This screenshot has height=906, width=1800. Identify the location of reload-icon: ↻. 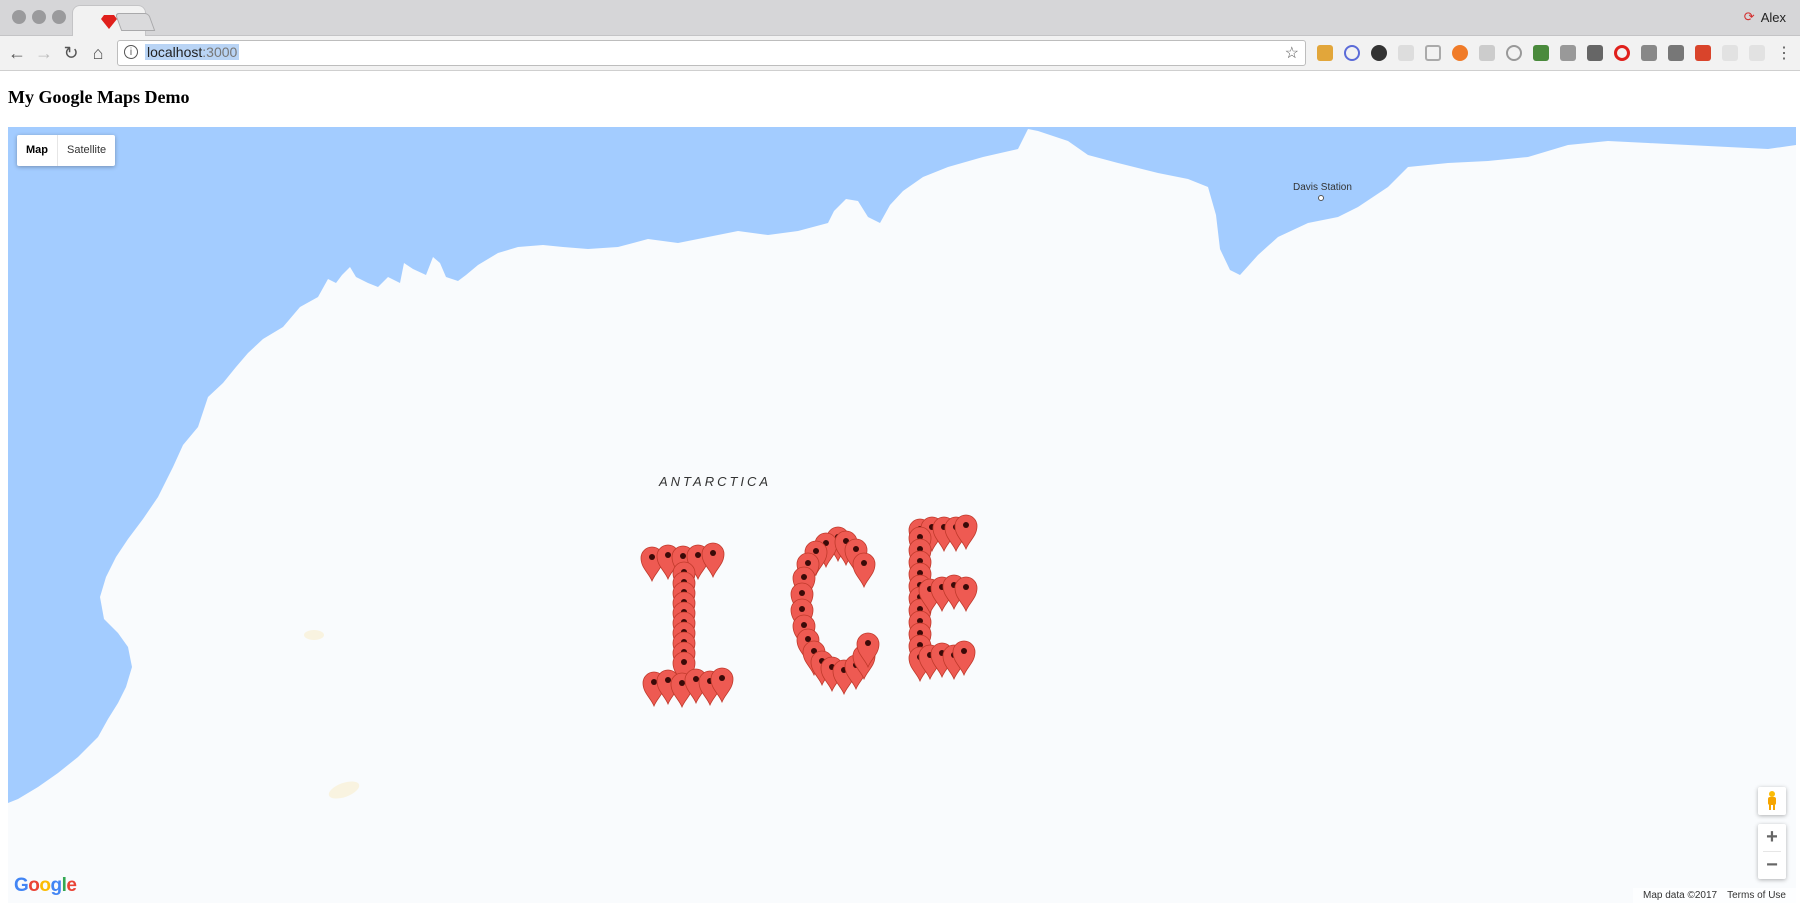
(71, 53).